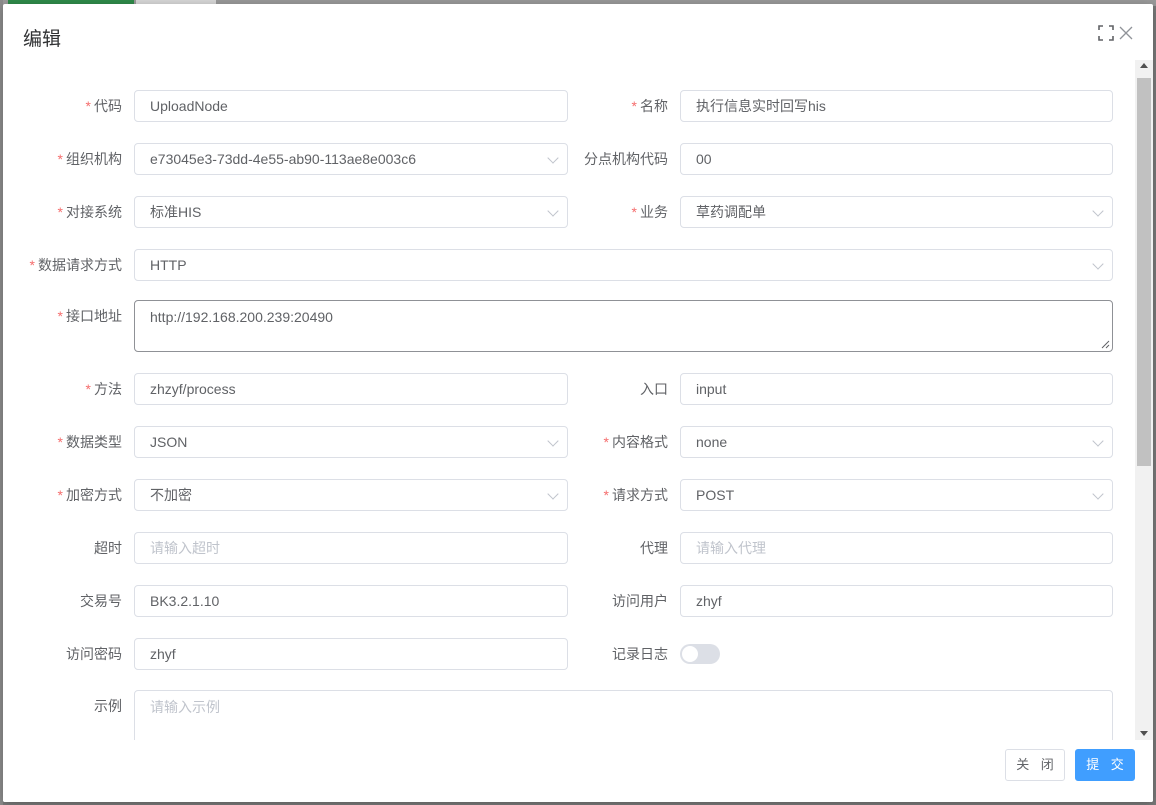  I want to click on method-input: zhzyf/process, so click(351, 389).